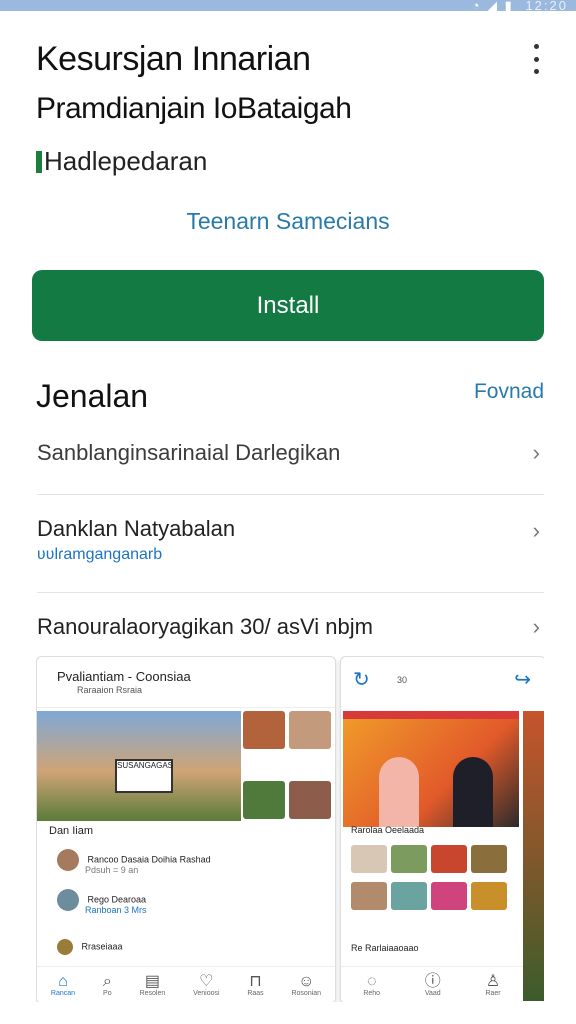 The width and height of the screenshot is (576, 1024). What do you see at coordinates (63, 981) in the screenshot?
I see `home-icon: ⌂` at bounding box center [63, 981].